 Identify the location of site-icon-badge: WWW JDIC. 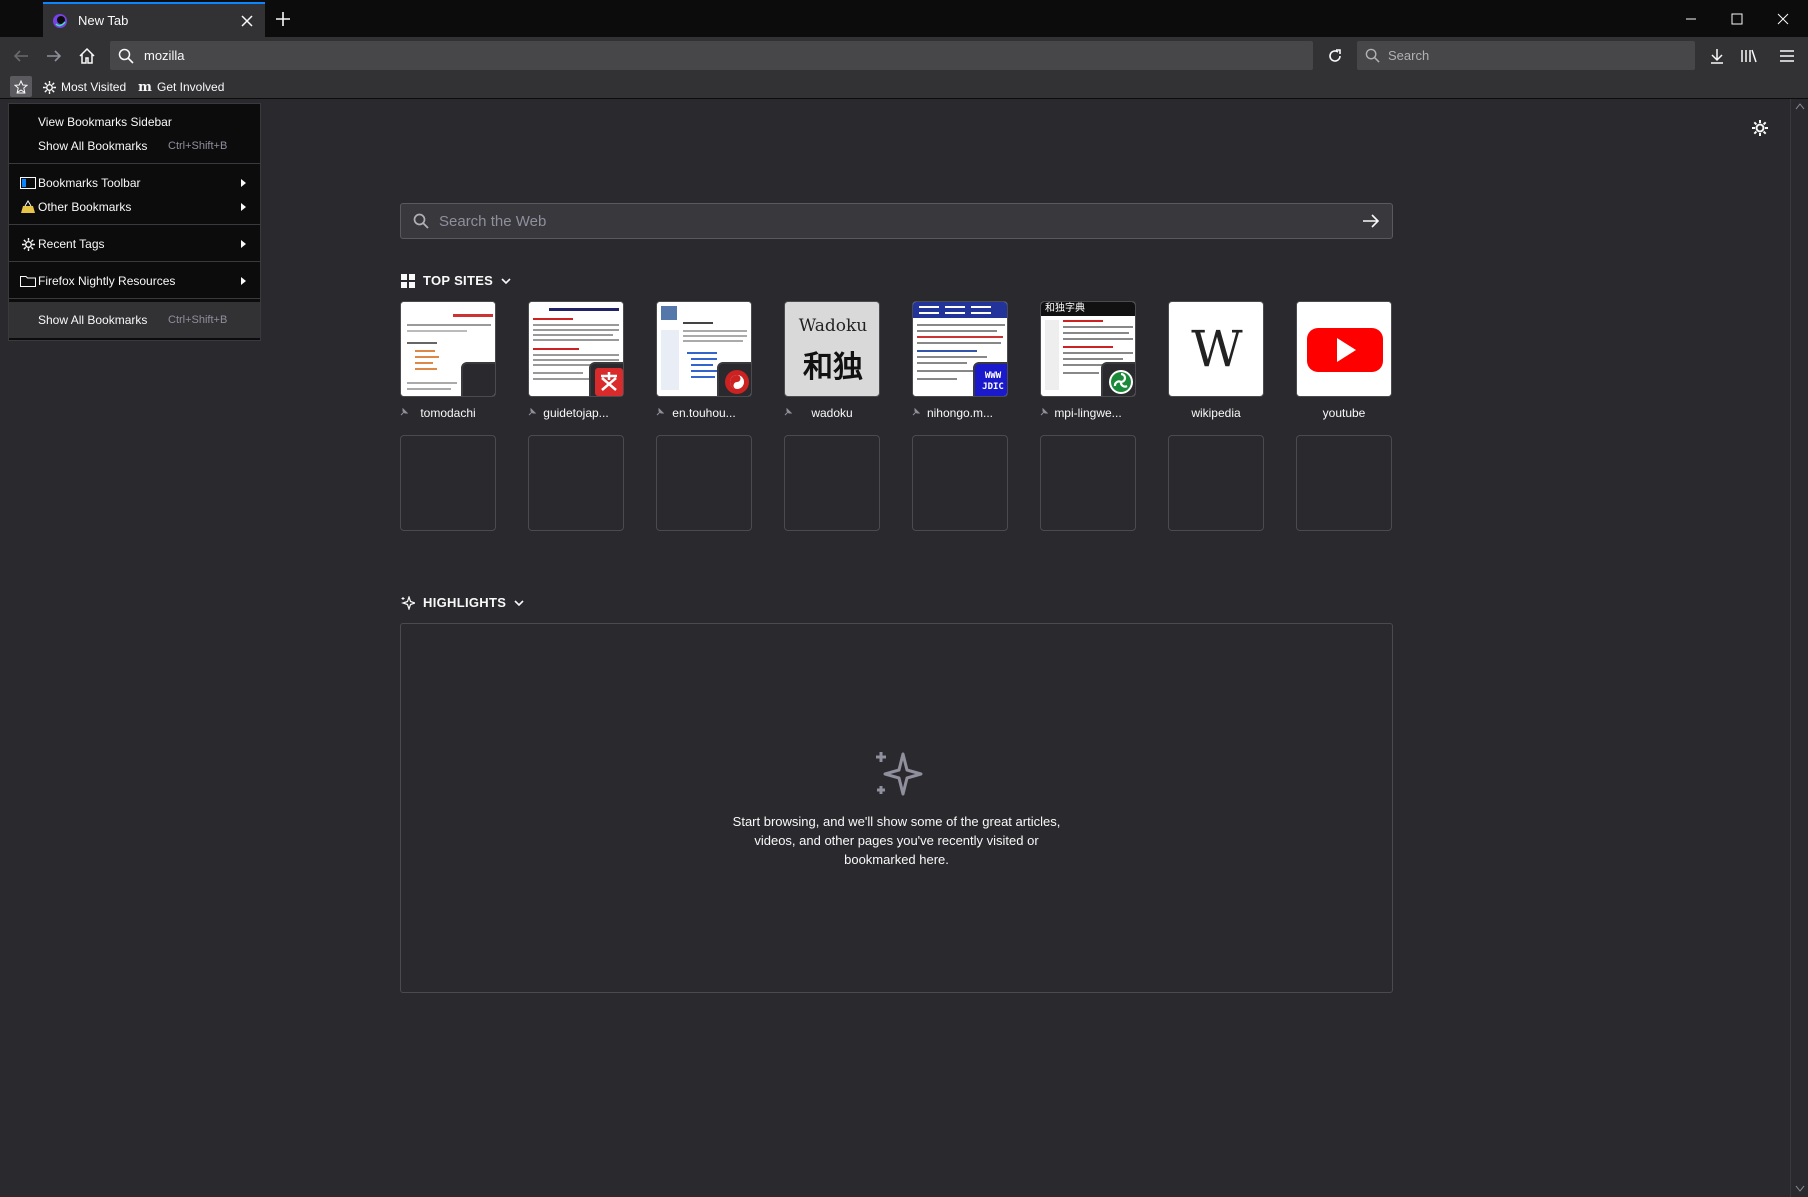
(990, 379).